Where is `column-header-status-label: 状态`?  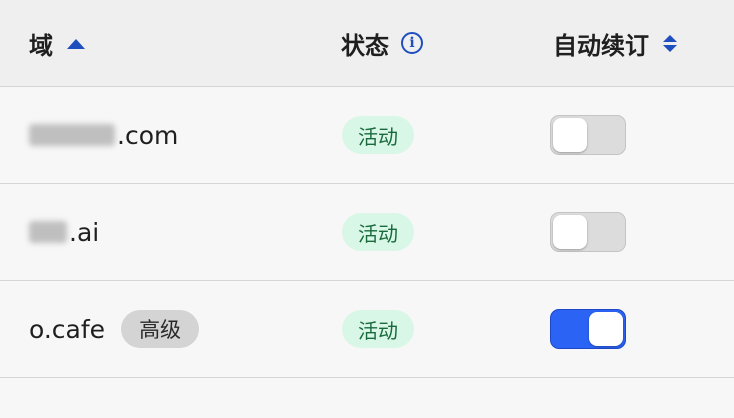
column-header-status-label: 状态 is located at coordinates (365, 45).